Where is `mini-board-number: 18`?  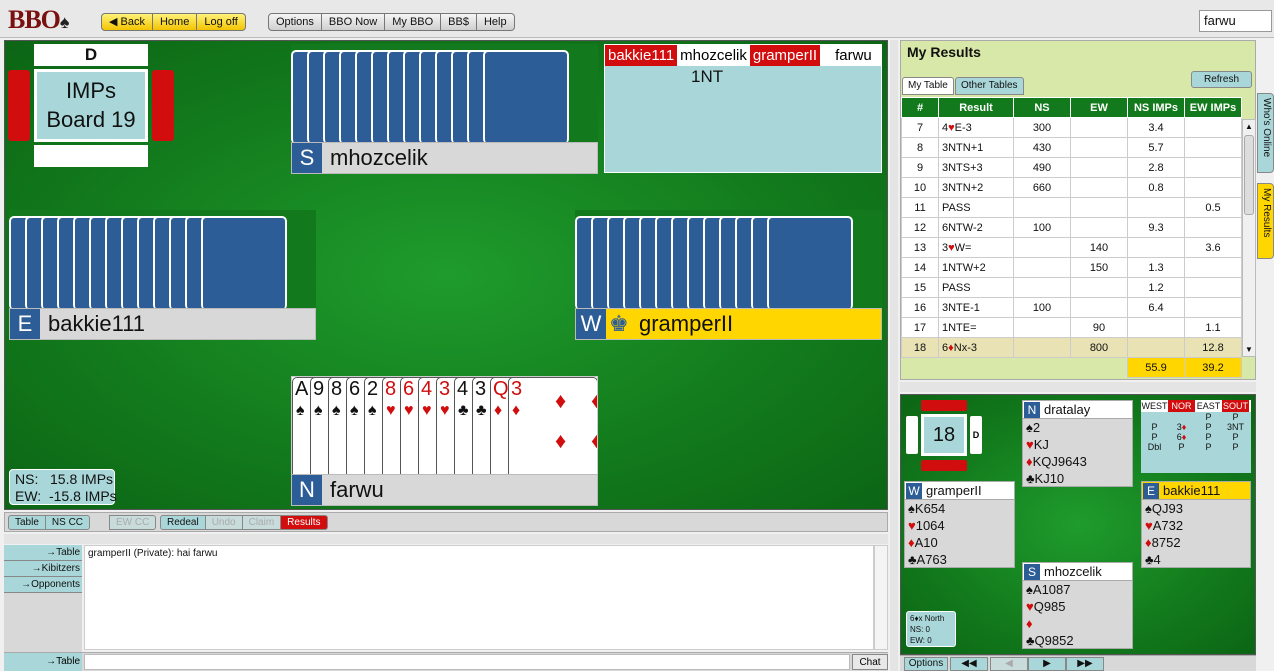 mini-board-number: 18 is located at coordinates (944, 435).